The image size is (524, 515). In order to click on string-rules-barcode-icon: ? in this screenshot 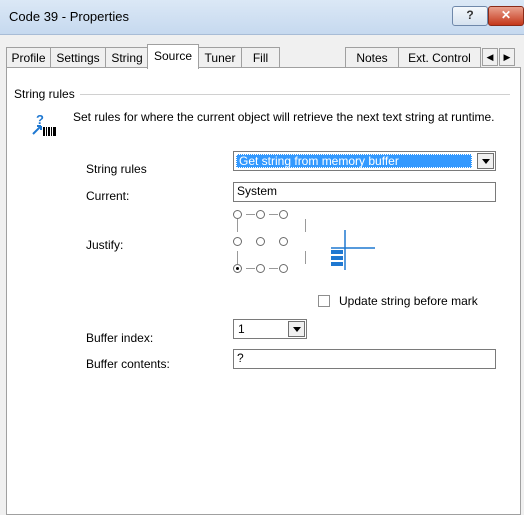, I will do `click(44, 124)`.